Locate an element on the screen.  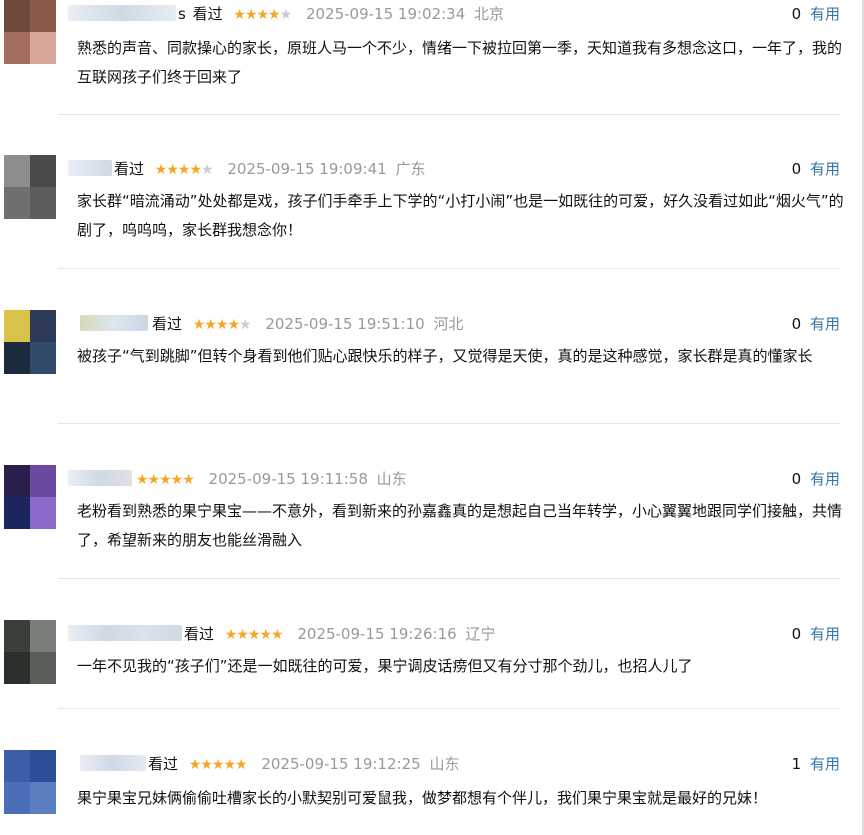
username-tail: s is located at coordinates (182, 14).